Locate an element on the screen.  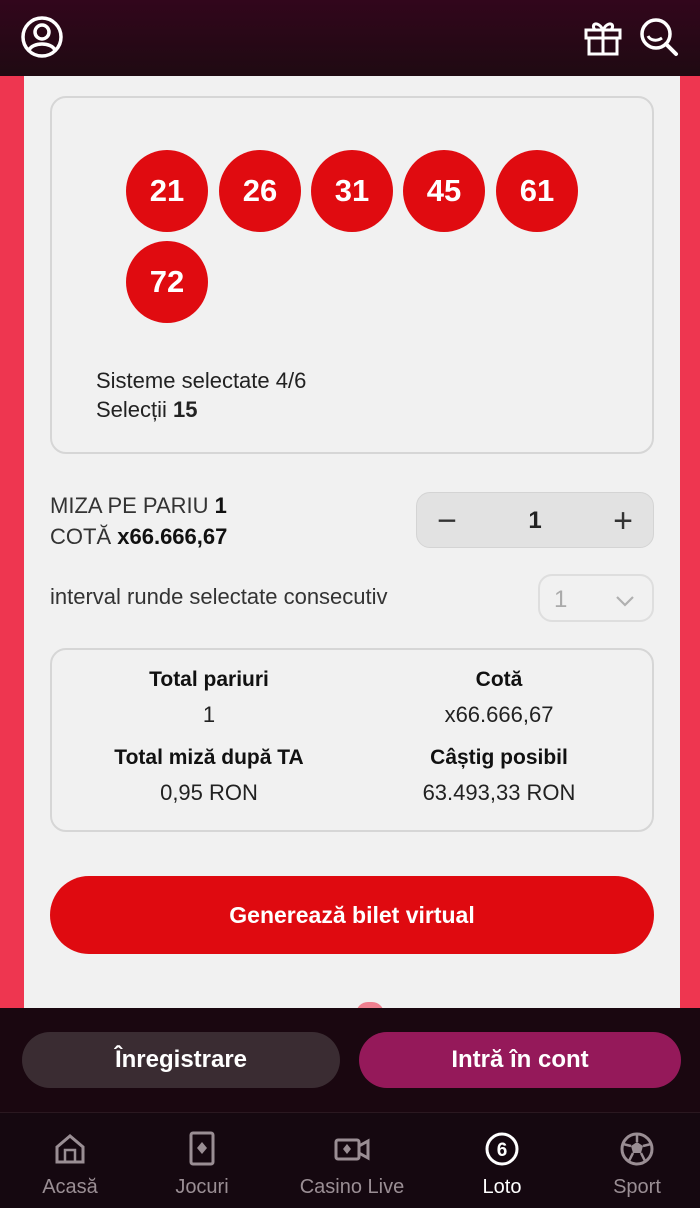
loto-ball-icon: 6 is located at coordinates (502, 1149).